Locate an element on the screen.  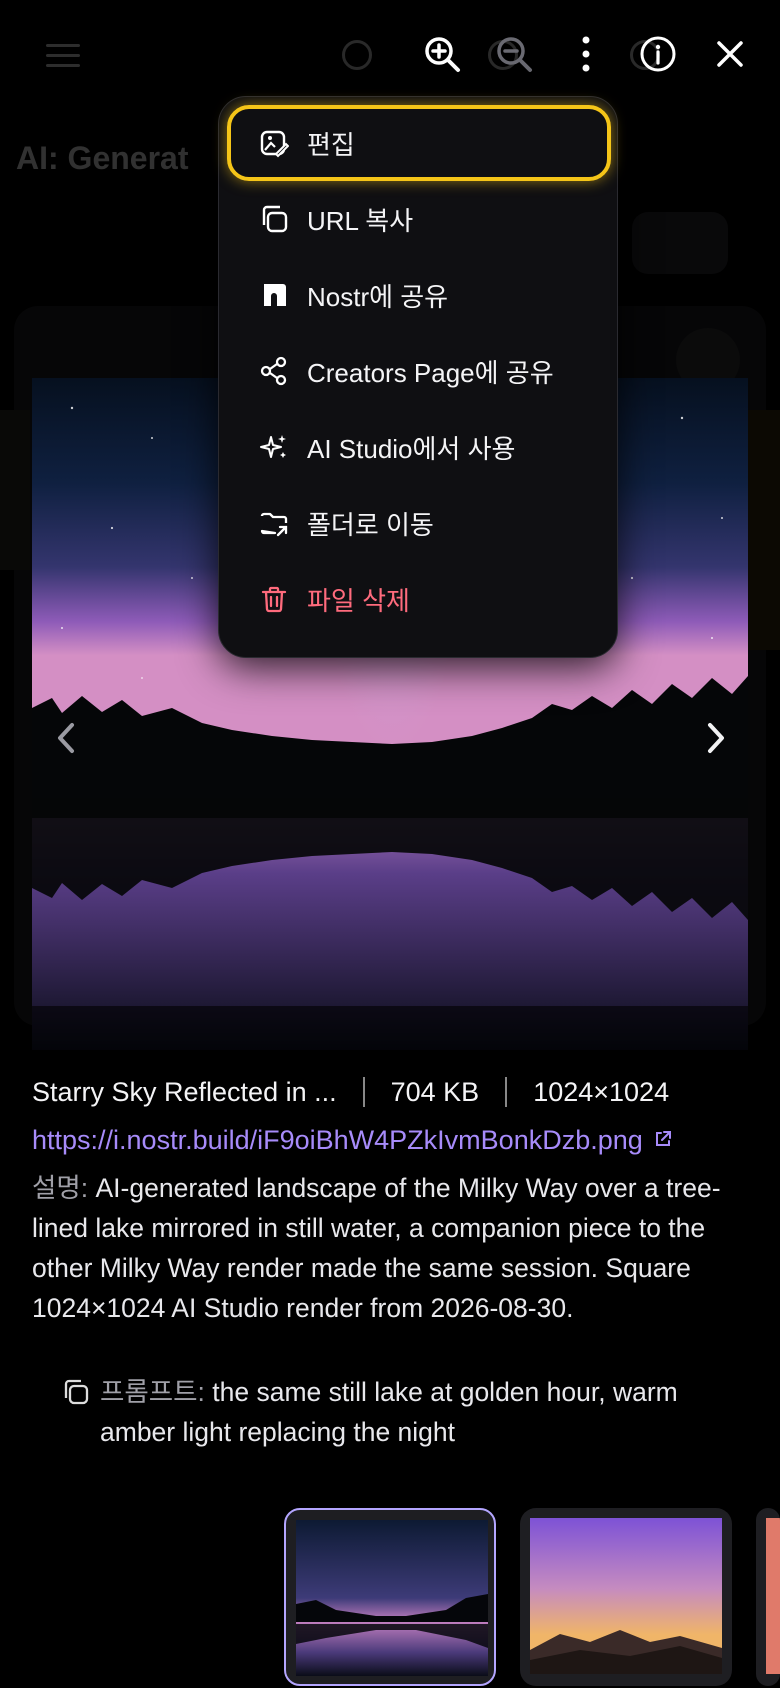
menu-item-label: Nostr에 공유 is located at coordinates (378, 296).